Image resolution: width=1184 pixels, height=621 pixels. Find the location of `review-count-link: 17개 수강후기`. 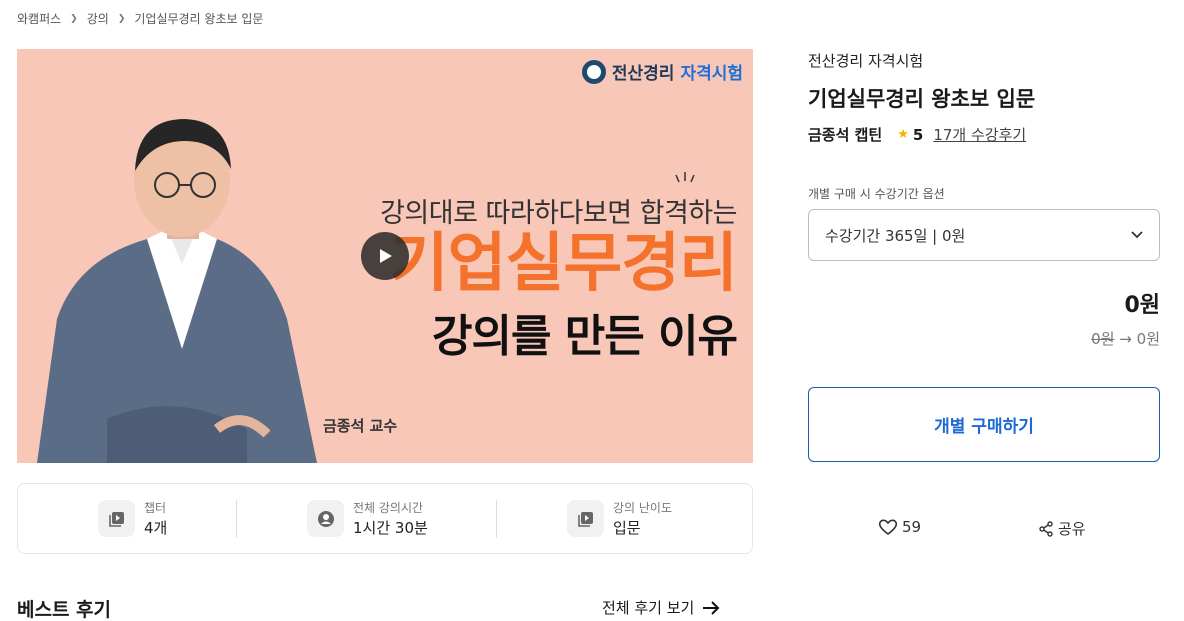

review-count-link: 17개 수강후기 is located at coordinates (979, 134).